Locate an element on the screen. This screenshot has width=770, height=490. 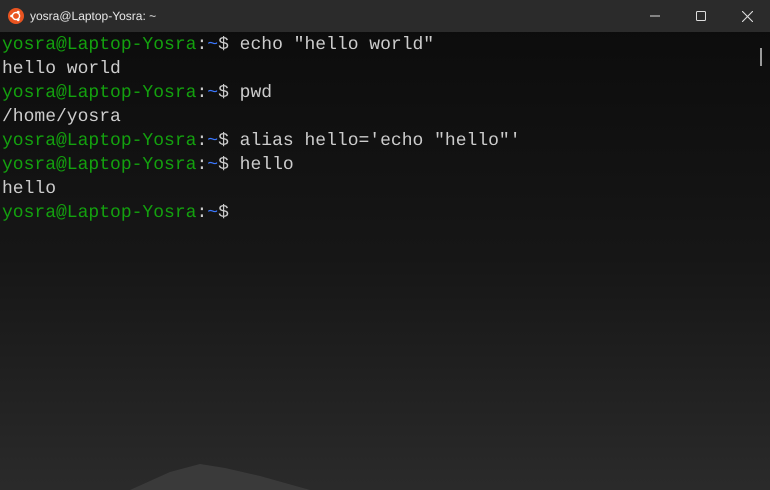
scrollbar-thumb is located at coordinates (761, 57).